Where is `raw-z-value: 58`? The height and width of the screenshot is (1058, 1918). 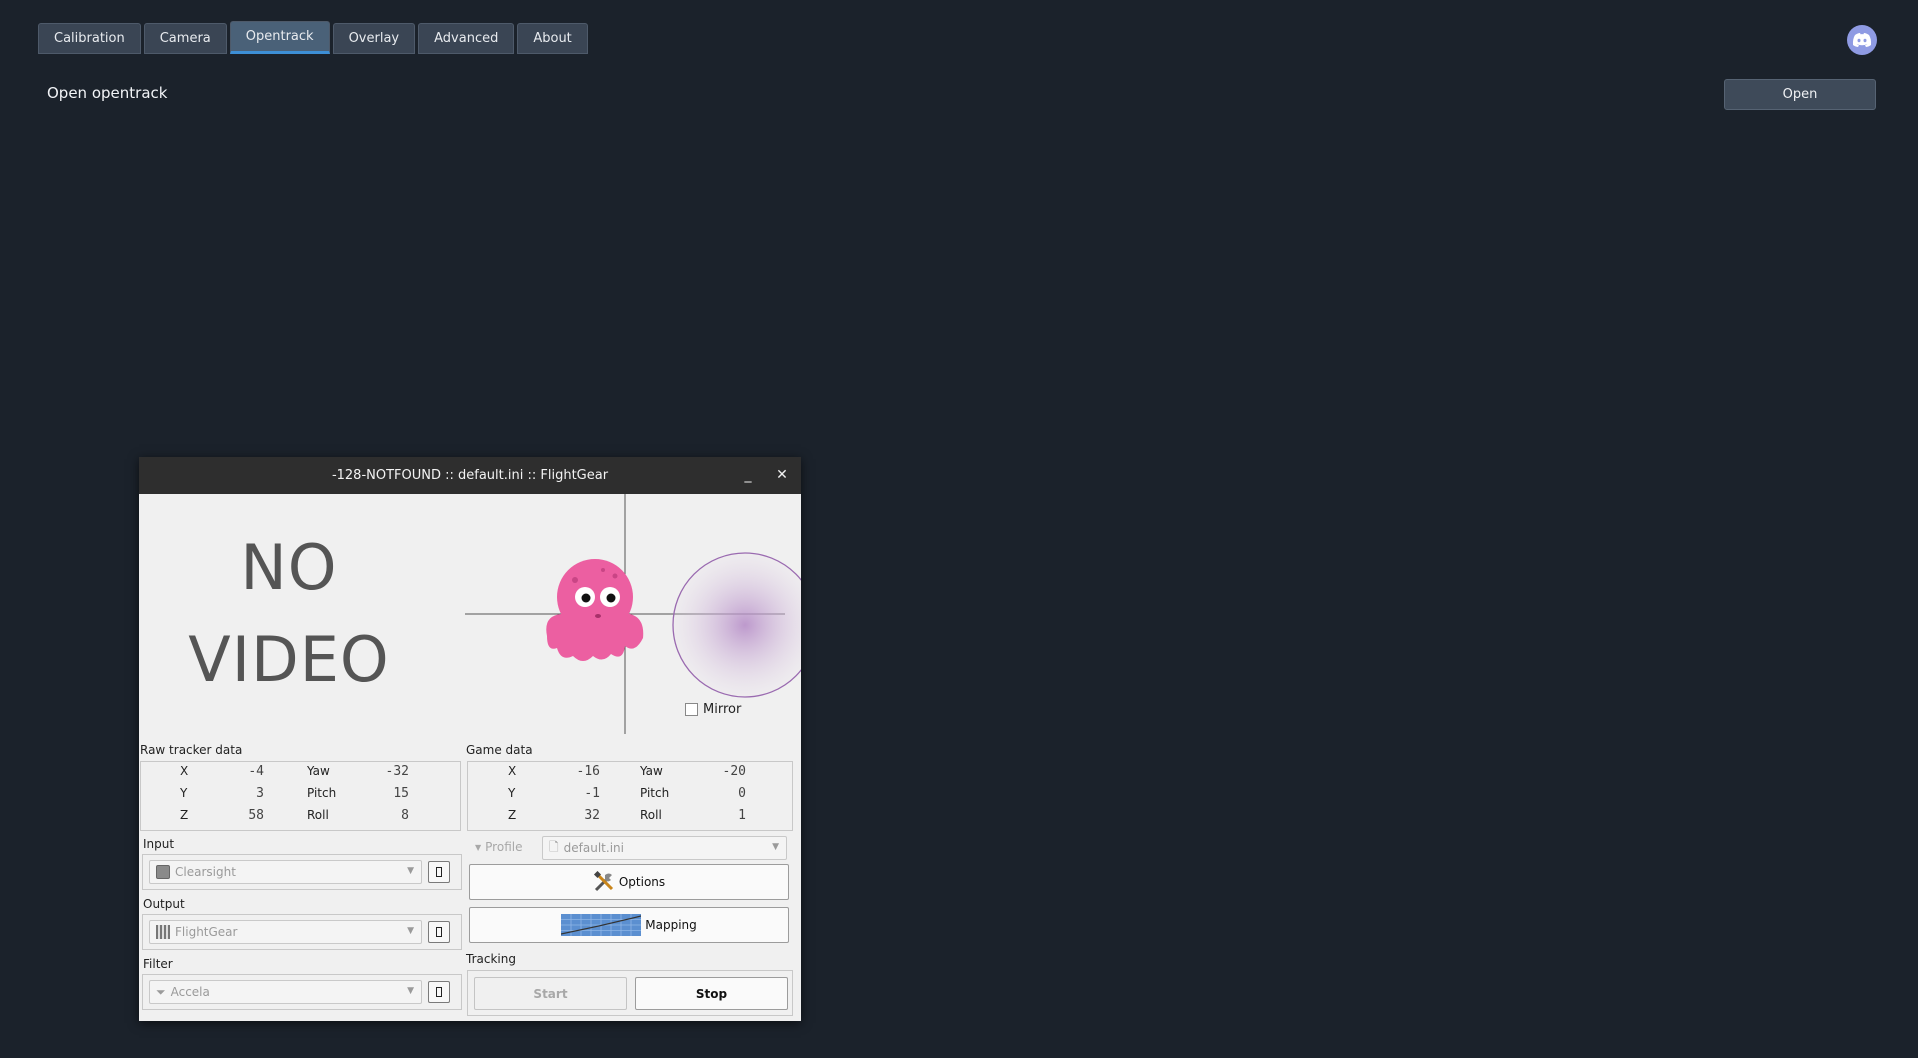
raw-z-value: 58 is located at coordinates (256, 815).